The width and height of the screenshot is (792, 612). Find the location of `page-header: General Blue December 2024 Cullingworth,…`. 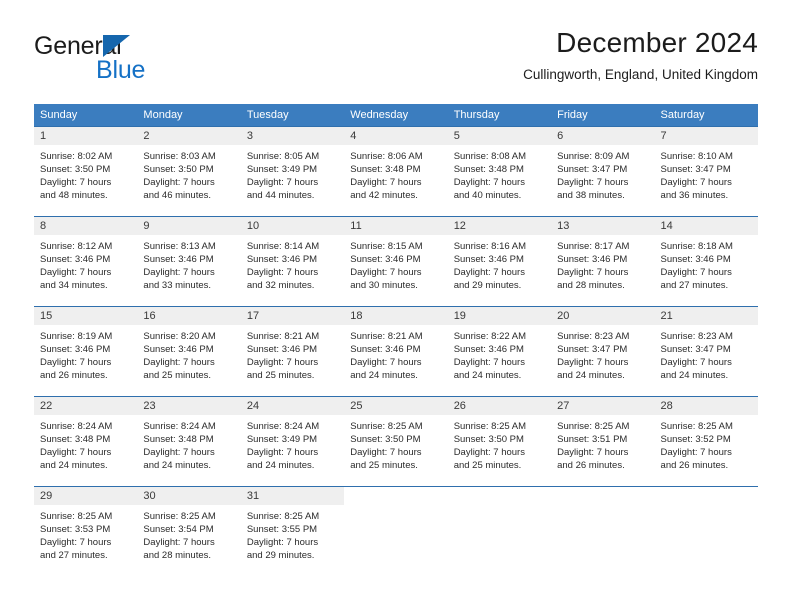

page-header: General Blue December 2024 Cullingworth,… is located at coordinates (396, 62).